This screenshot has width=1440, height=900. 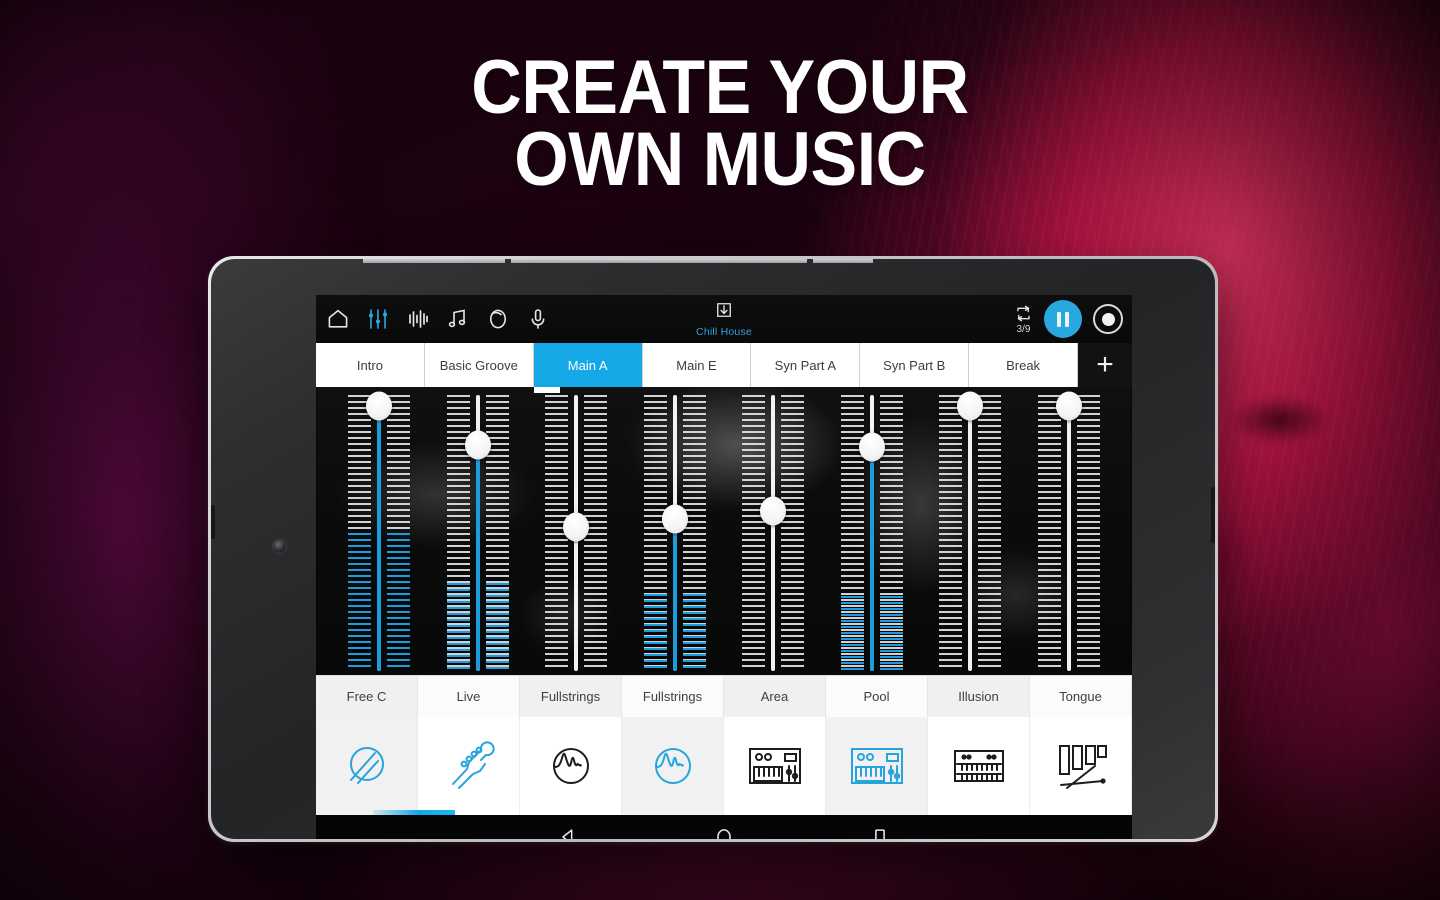 I want to click on tab-main-e: Main E, so click(x=697, y=365).